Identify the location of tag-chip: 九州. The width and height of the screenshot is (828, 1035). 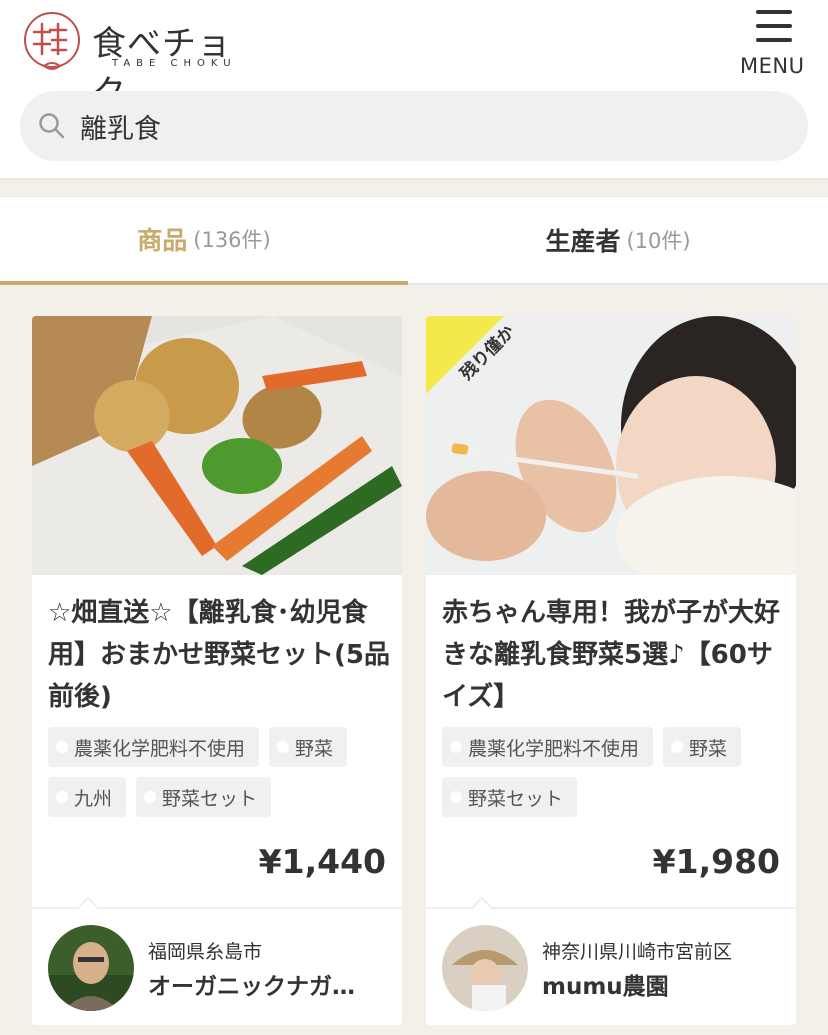
(87, 797).